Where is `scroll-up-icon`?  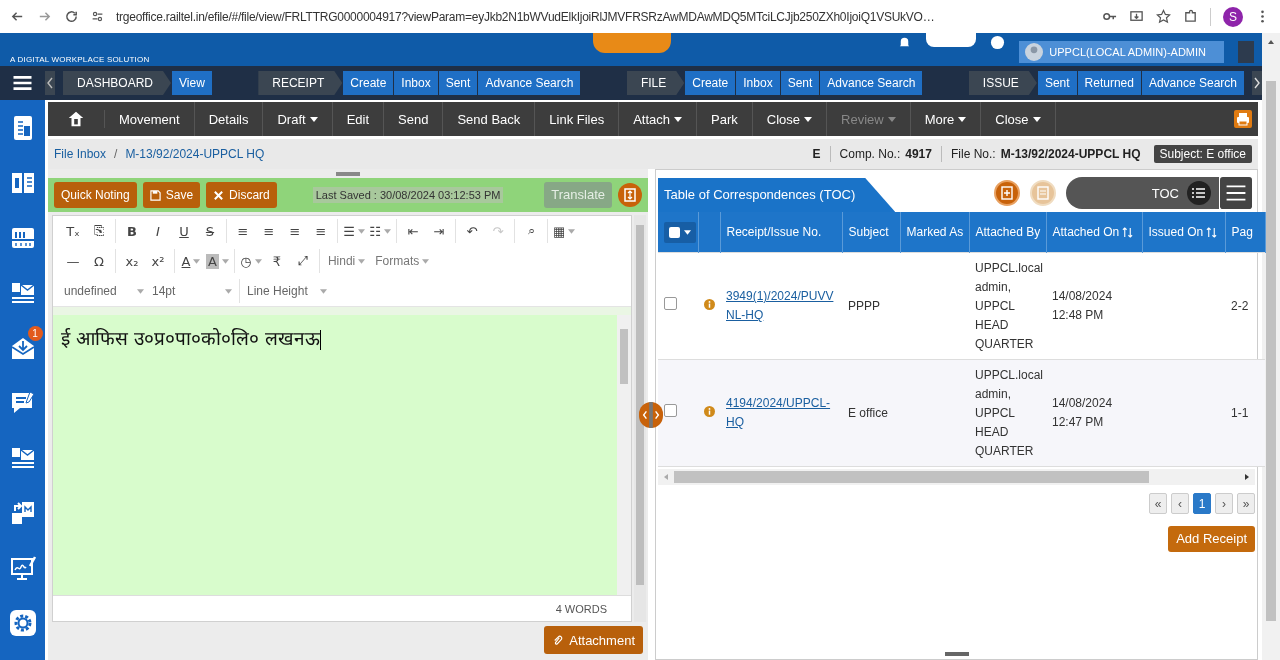
scroll-up-icon is located at coordinates (1271, 42).